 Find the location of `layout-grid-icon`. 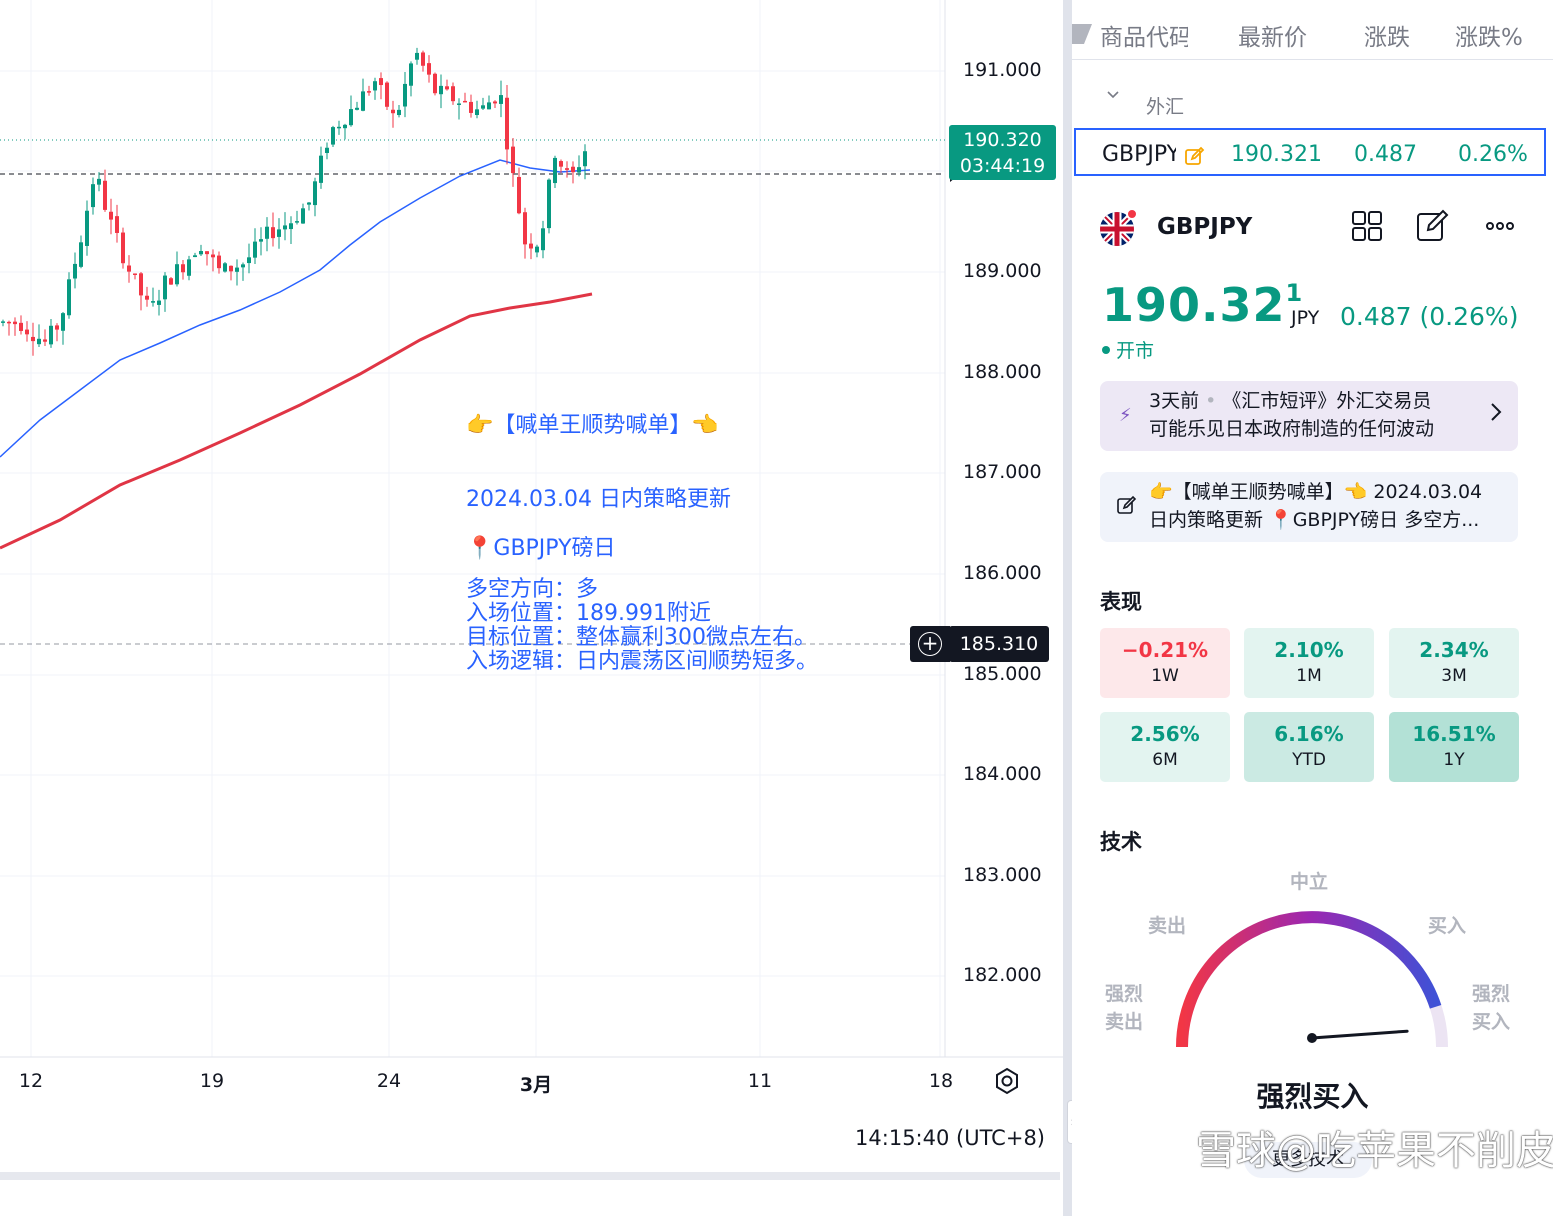

layout-grid-icon is located at coordinates (1367, 226).